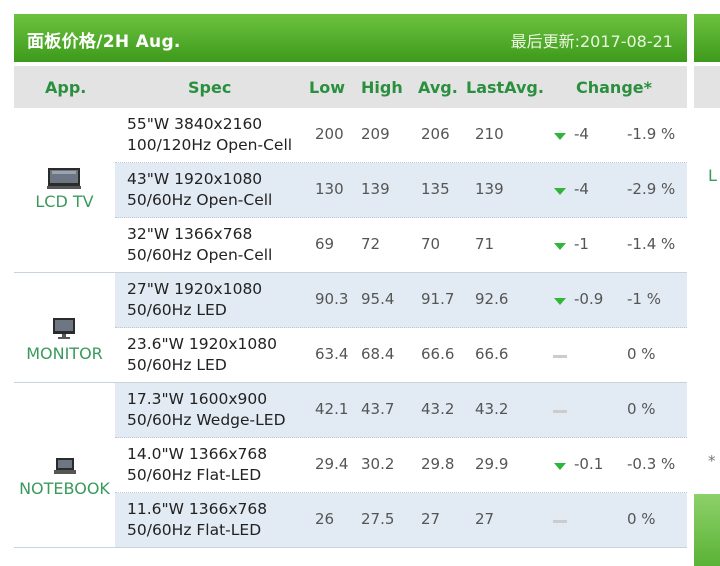 This screenshot has width=720, height=566. Describe the element at coordinates (492, 409) in the screenshot. I see `cell-lastavg: 43.2` at that location.